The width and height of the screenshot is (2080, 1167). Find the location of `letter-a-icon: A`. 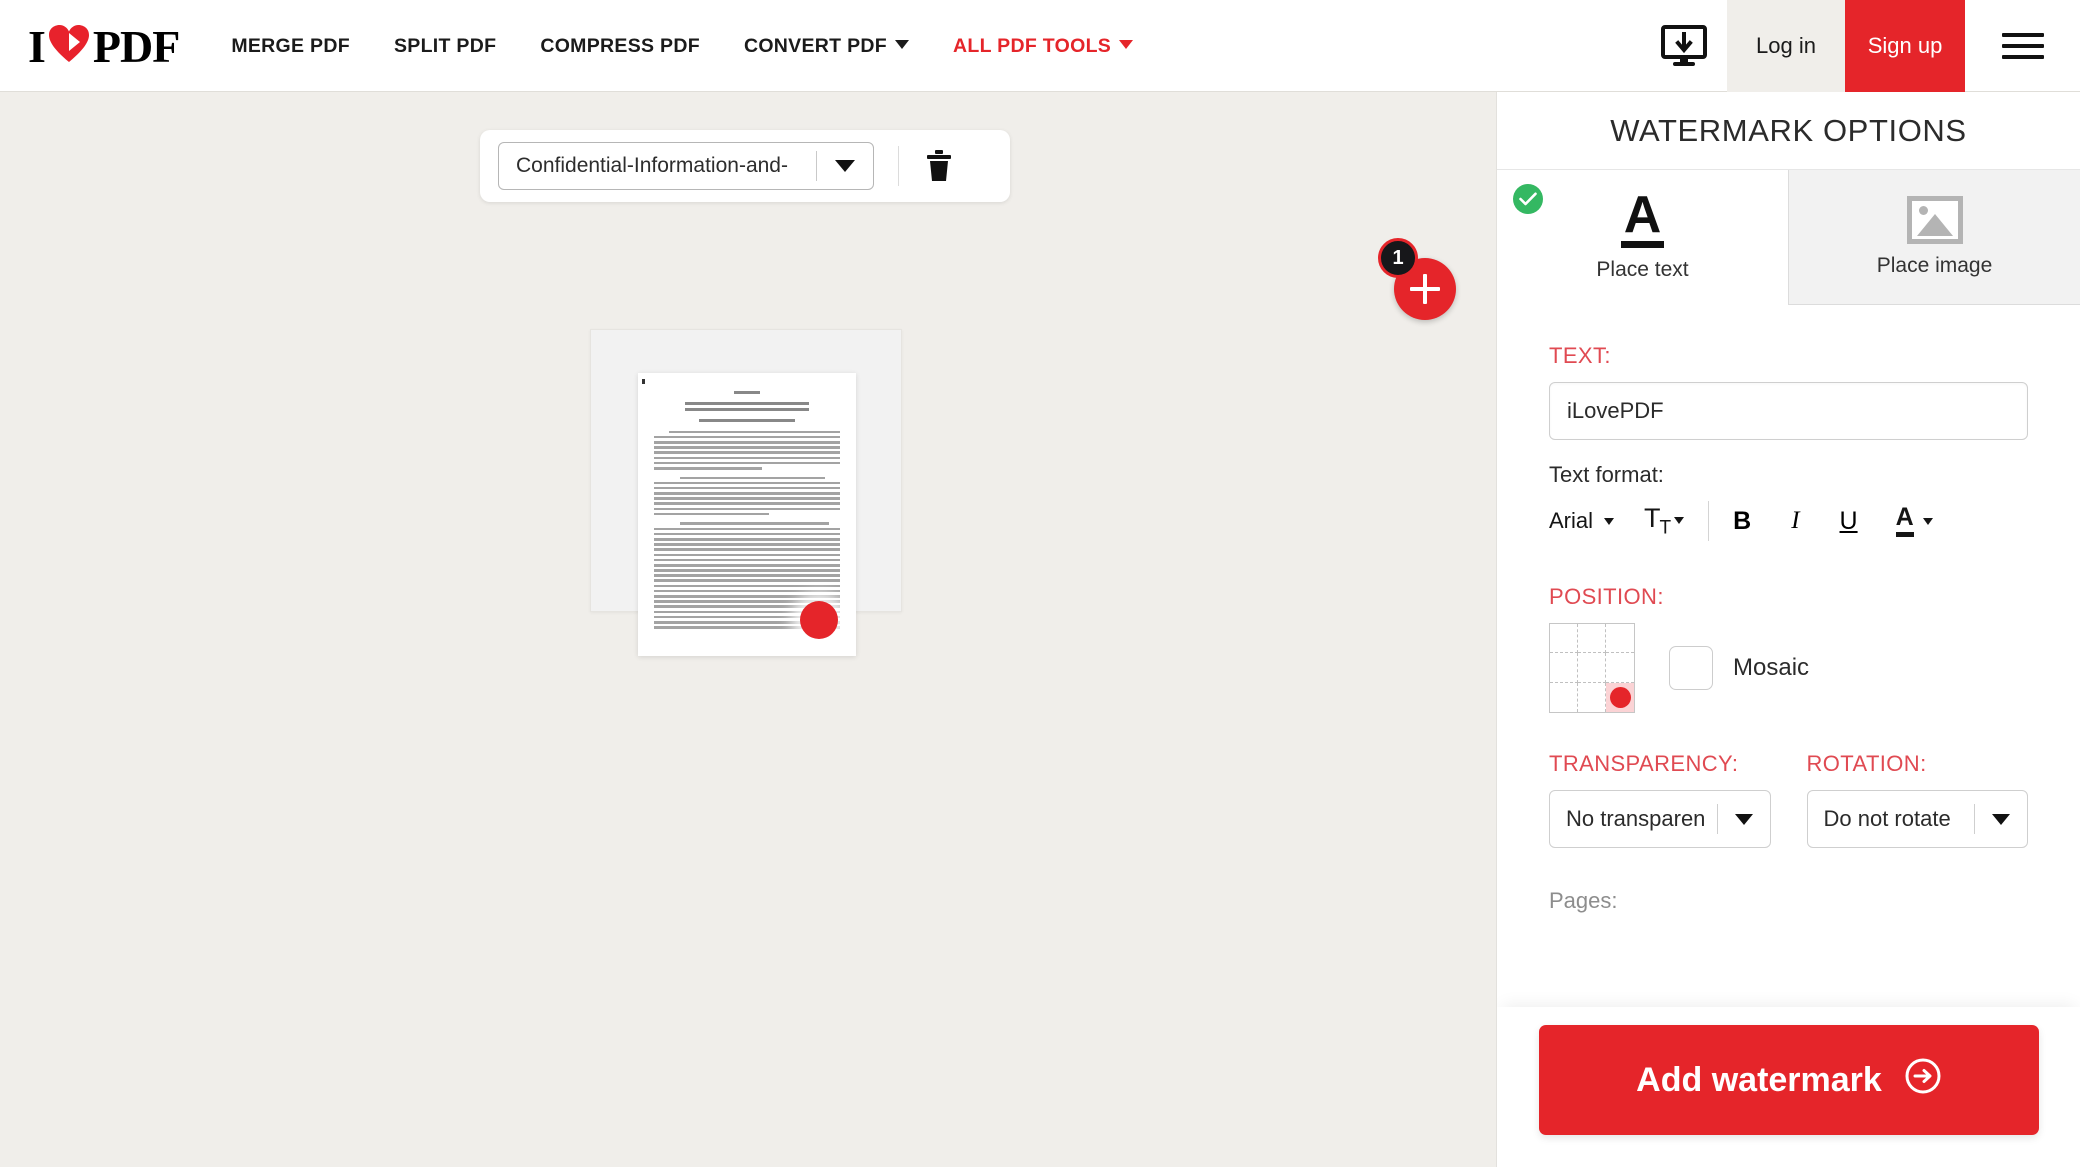

letter-a-icon: A is located at coordinates (1642, 219).